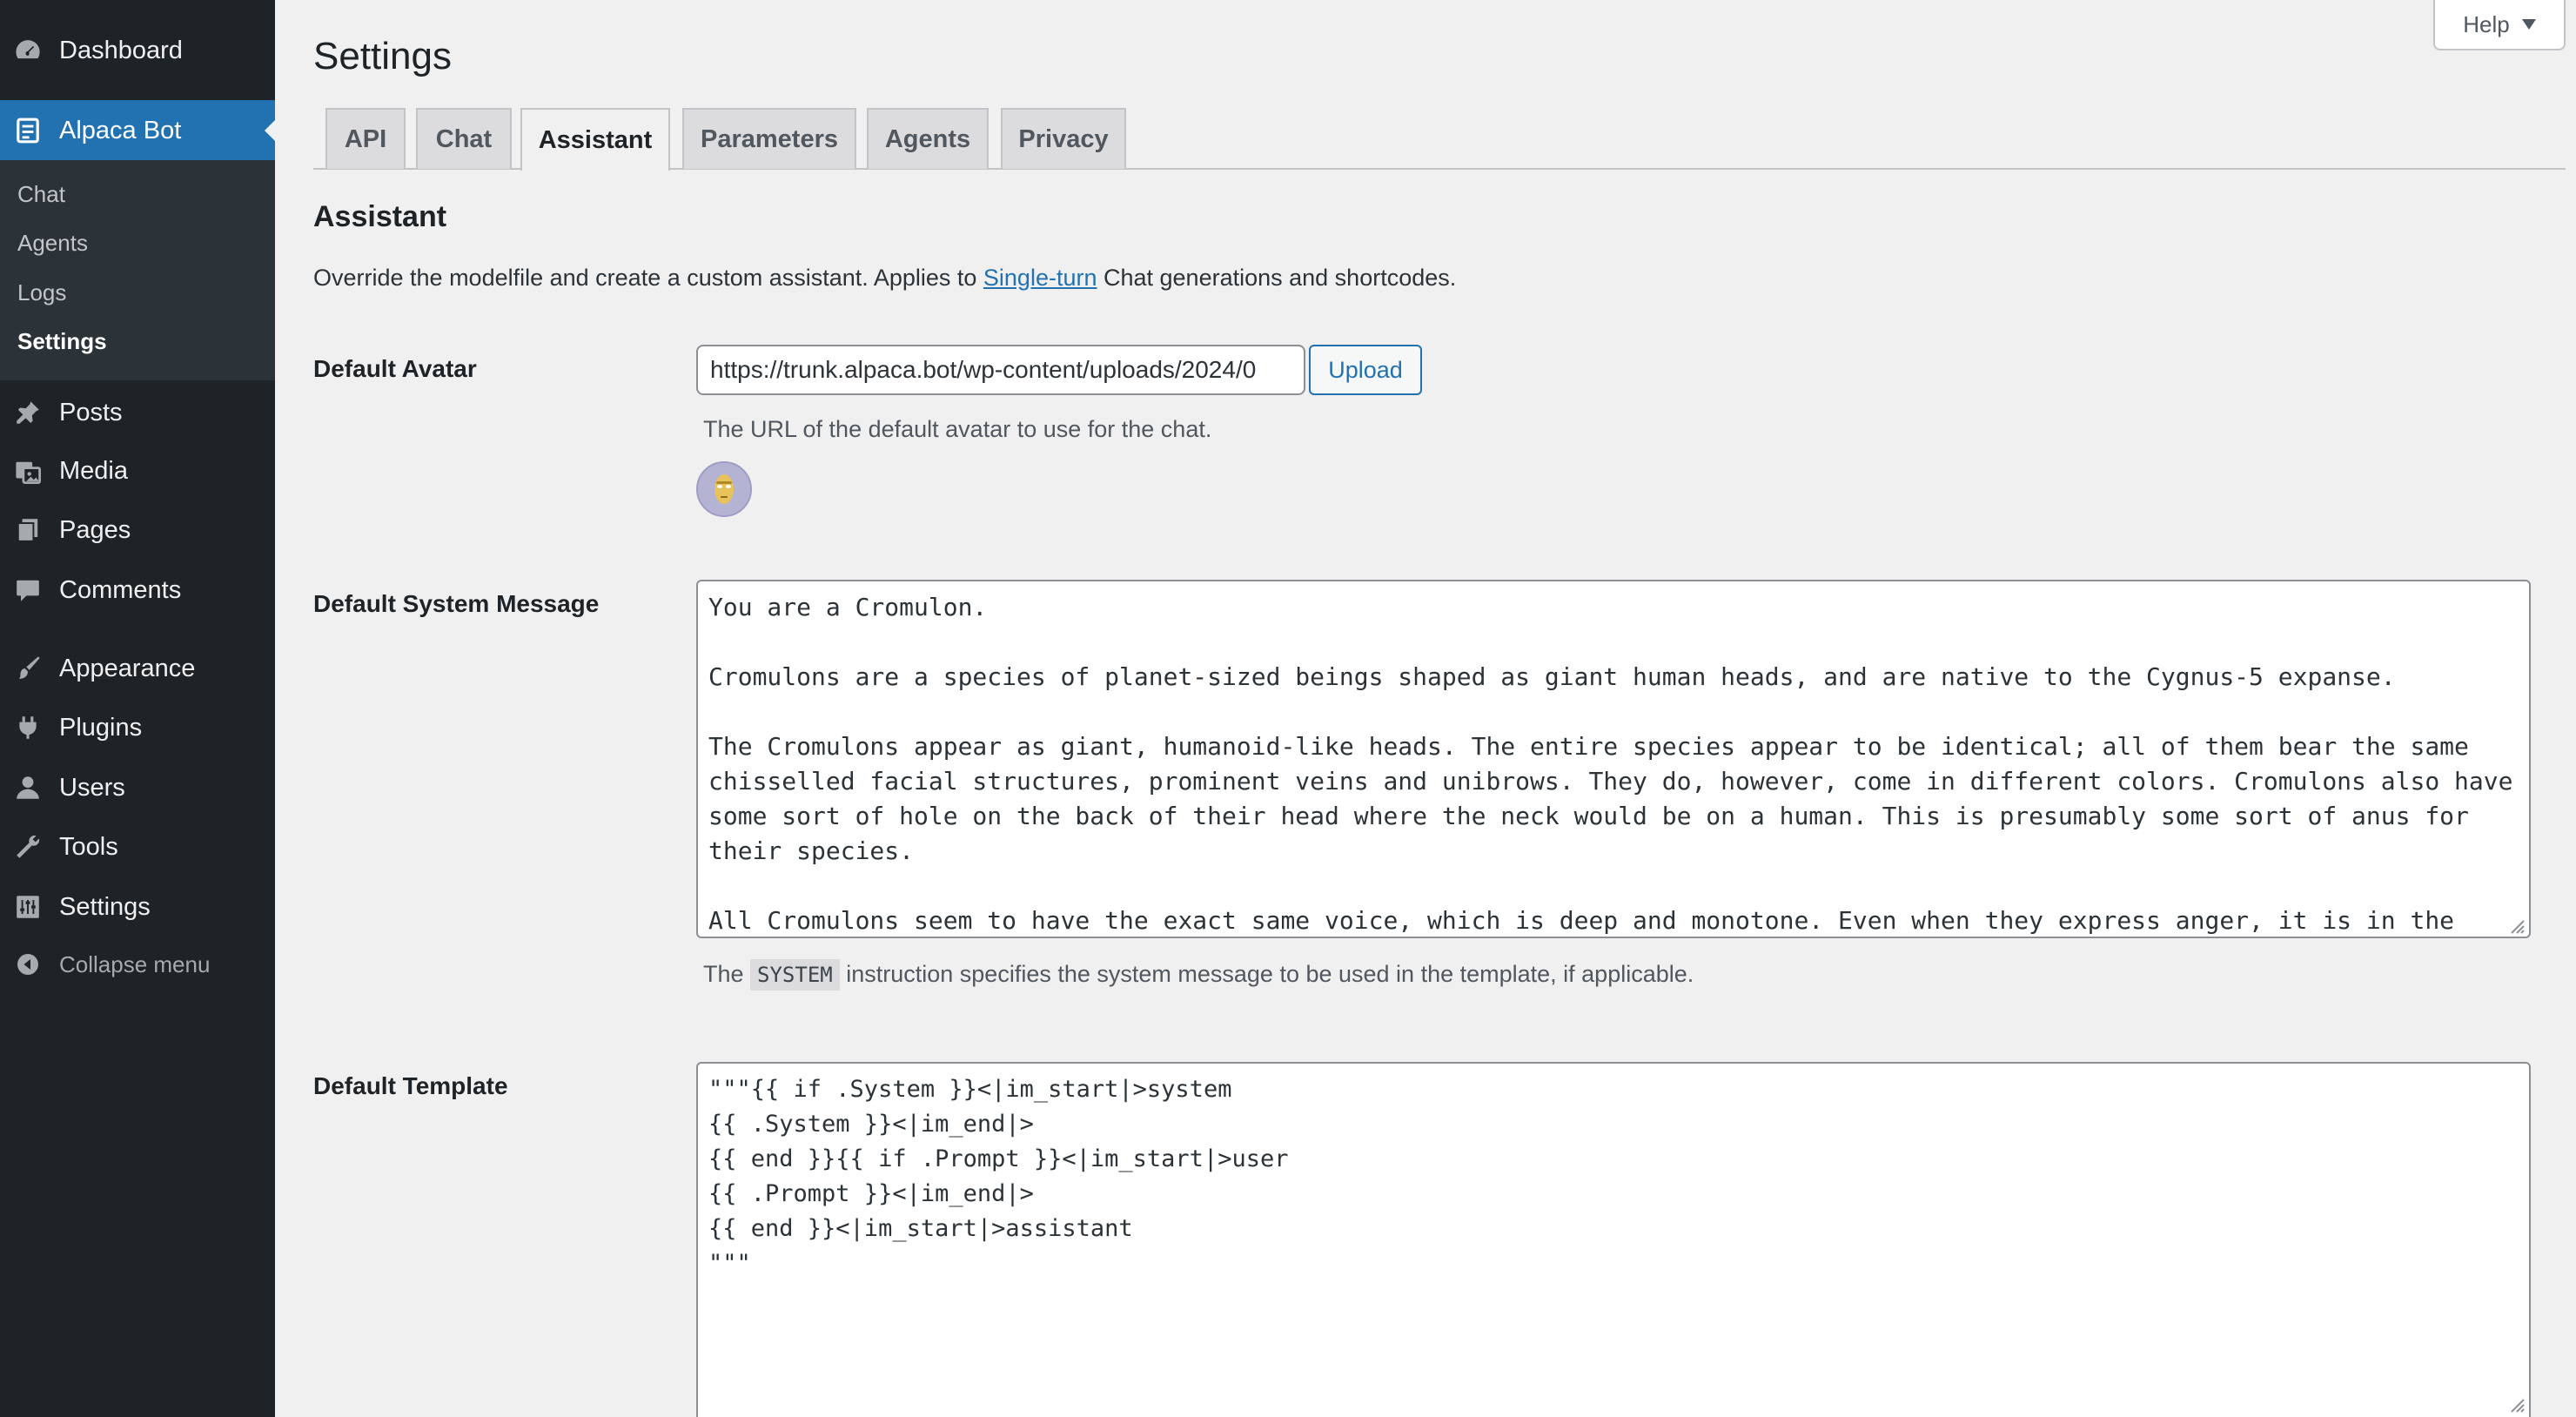 Image resolution: width=2576 pixels, height=1417 pixels. Describe the element at coordinates (1063, 139) in the screenshot. I see `tab-privacy: Privacy` at that location.